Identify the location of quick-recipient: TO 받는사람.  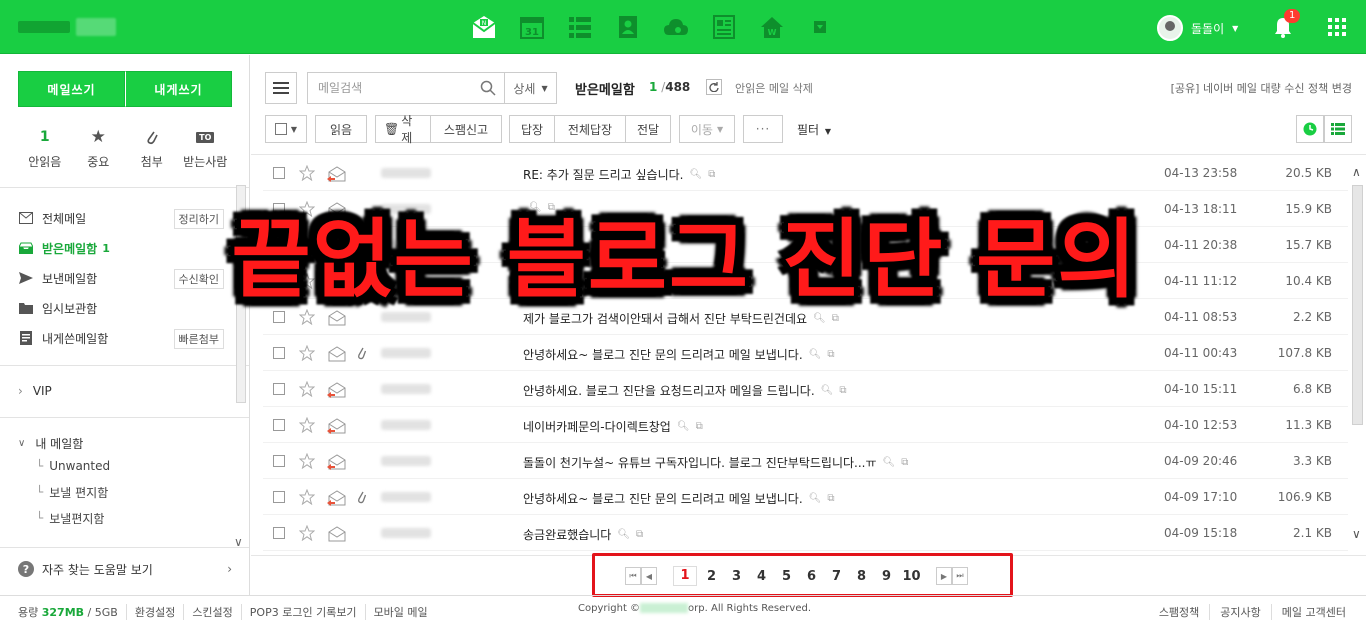
(206, 148).